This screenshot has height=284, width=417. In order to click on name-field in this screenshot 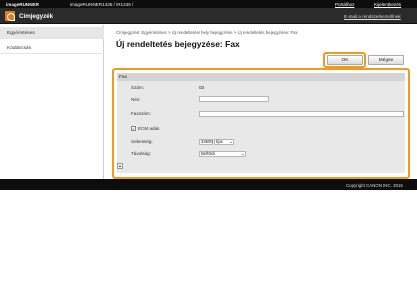, I will do `click(234, 99)`.